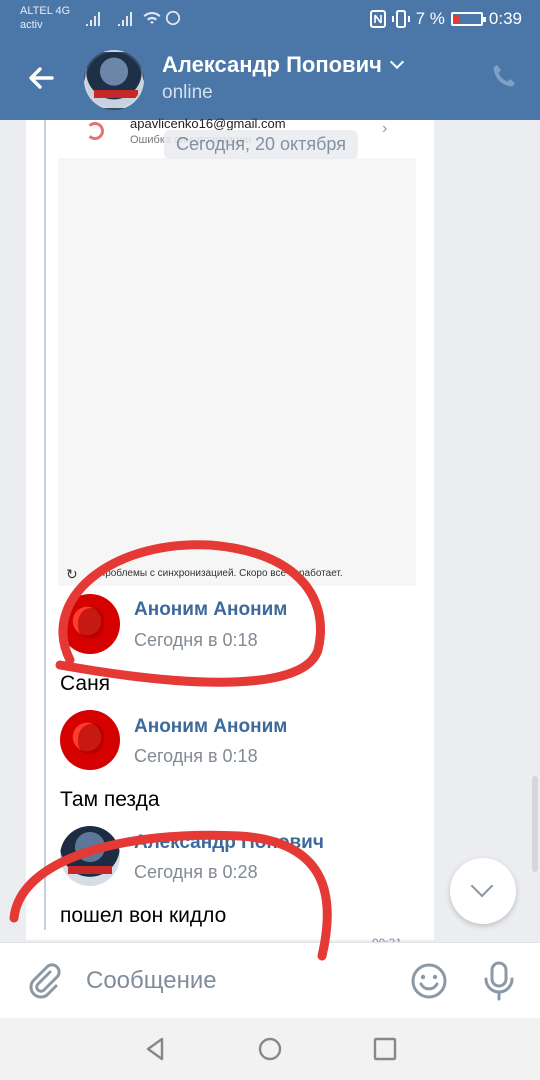  Describe the element at coordinates (187, 92) in the screenshot. I see `presence-status: online` at that location.